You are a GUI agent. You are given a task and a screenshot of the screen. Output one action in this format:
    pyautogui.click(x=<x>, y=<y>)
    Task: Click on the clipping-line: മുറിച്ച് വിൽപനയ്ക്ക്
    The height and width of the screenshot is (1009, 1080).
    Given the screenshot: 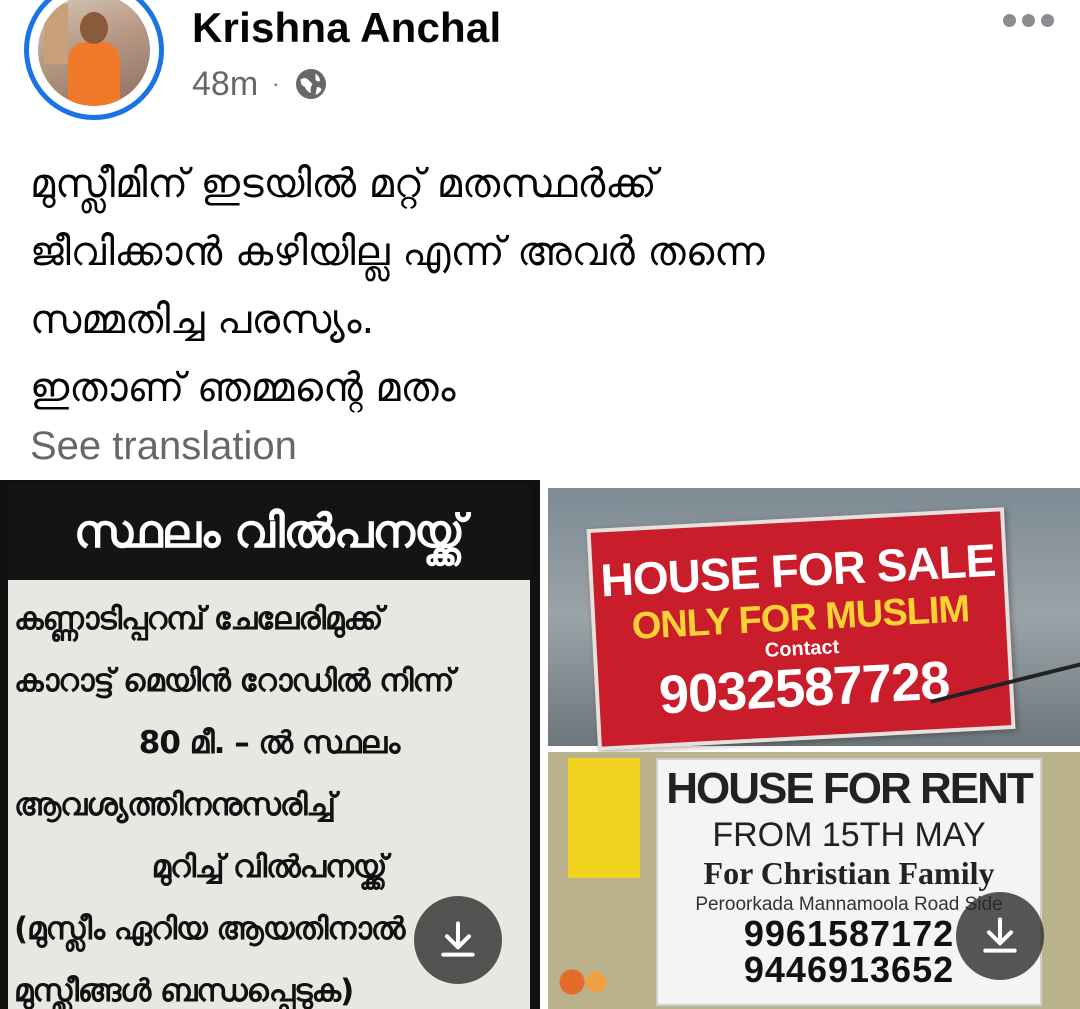 What is the action you would take?
    pyautogui.click(x=269, y=867)
    